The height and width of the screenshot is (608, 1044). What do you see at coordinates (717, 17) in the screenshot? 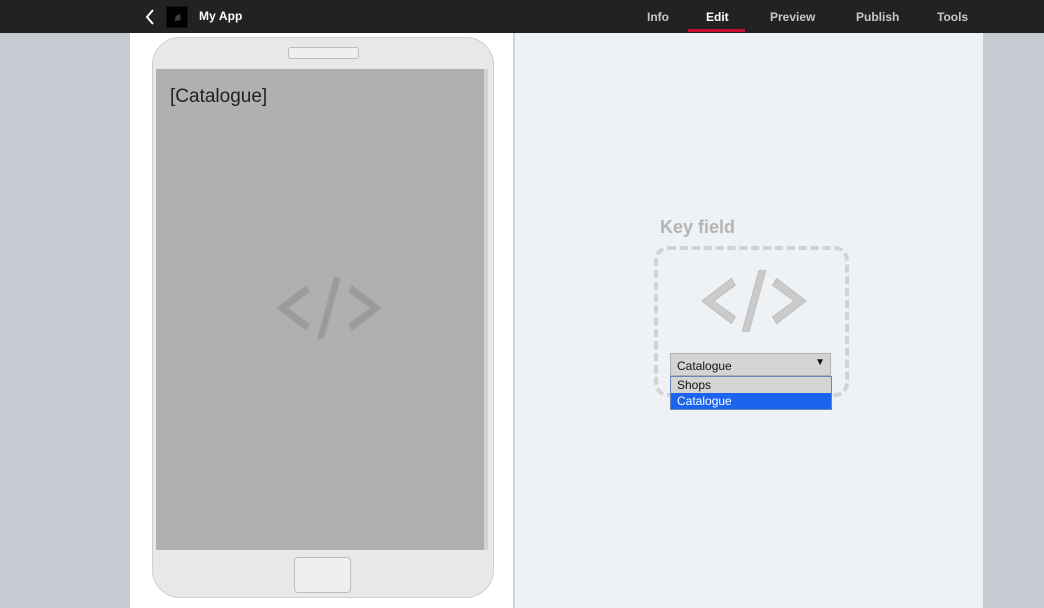
I see `tab-edit: Edit` at bounding box center [717, 17].